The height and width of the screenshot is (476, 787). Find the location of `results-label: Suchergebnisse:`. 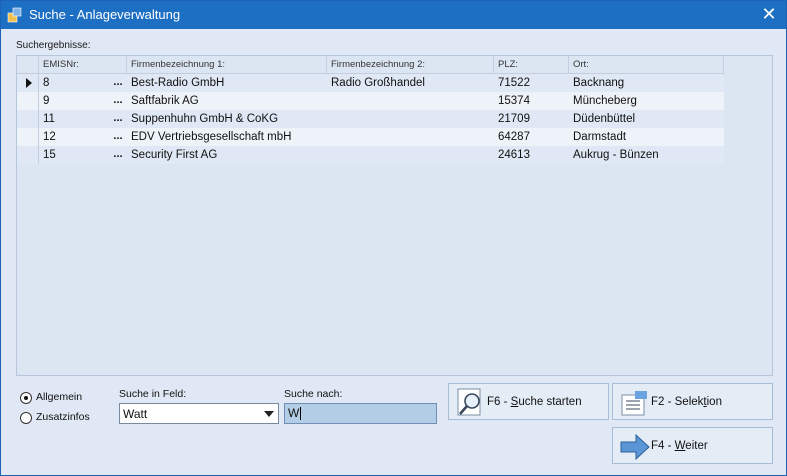

results-label: Suchergebnisse: is located at coordinates (53, 45).